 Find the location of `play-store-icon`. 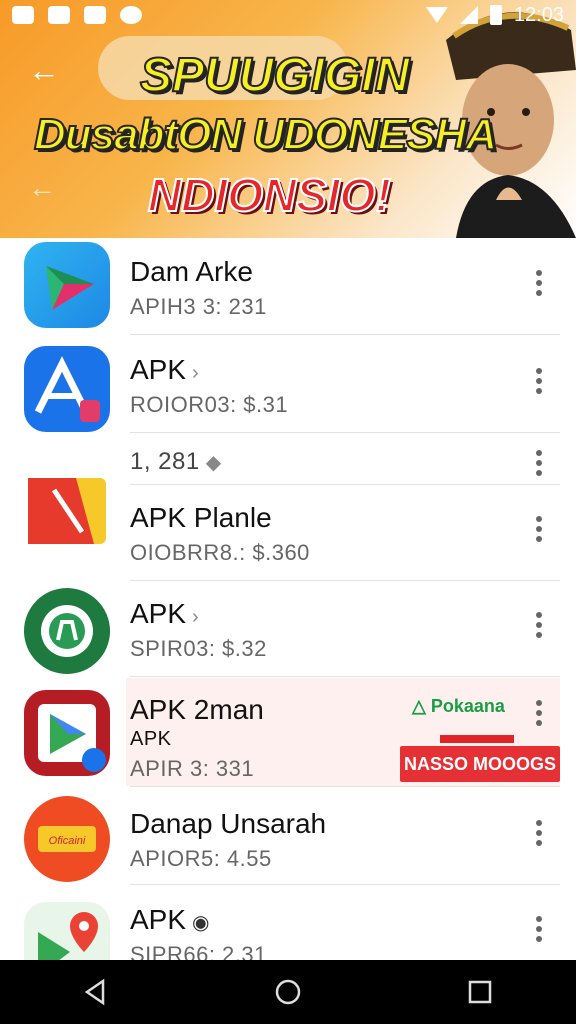

play-store-icon is located at coordinates (67, 733).